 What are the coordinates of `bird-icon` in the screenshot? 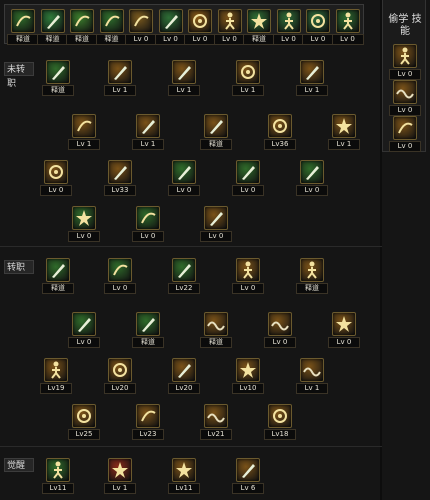 It's located at (23, 21).